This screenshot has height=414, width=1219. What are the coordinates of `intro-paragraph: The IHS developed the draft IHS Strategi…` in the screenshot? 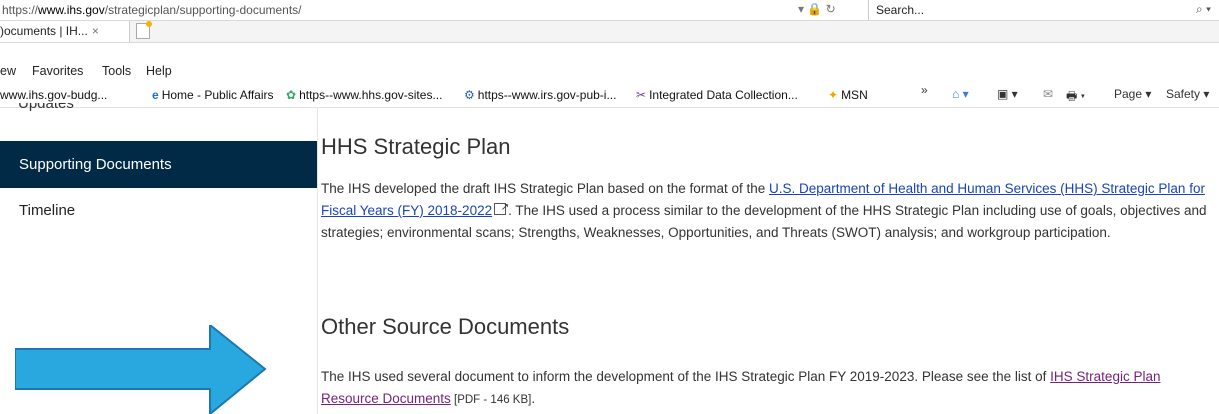 It's located at (770, 211).